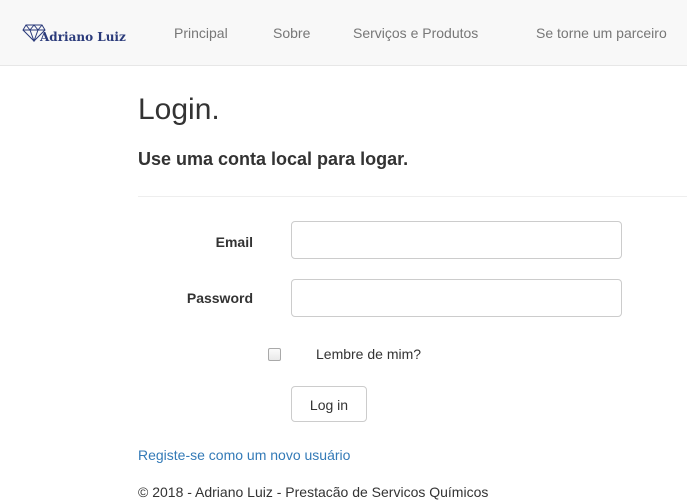 Image resolution: width=687 pixels, height=500 pixels. What do you see at coordinates (291, 33) in the screenshot?
I see `nav-link-sobre: Sobre` at bounding box center [291, 33].